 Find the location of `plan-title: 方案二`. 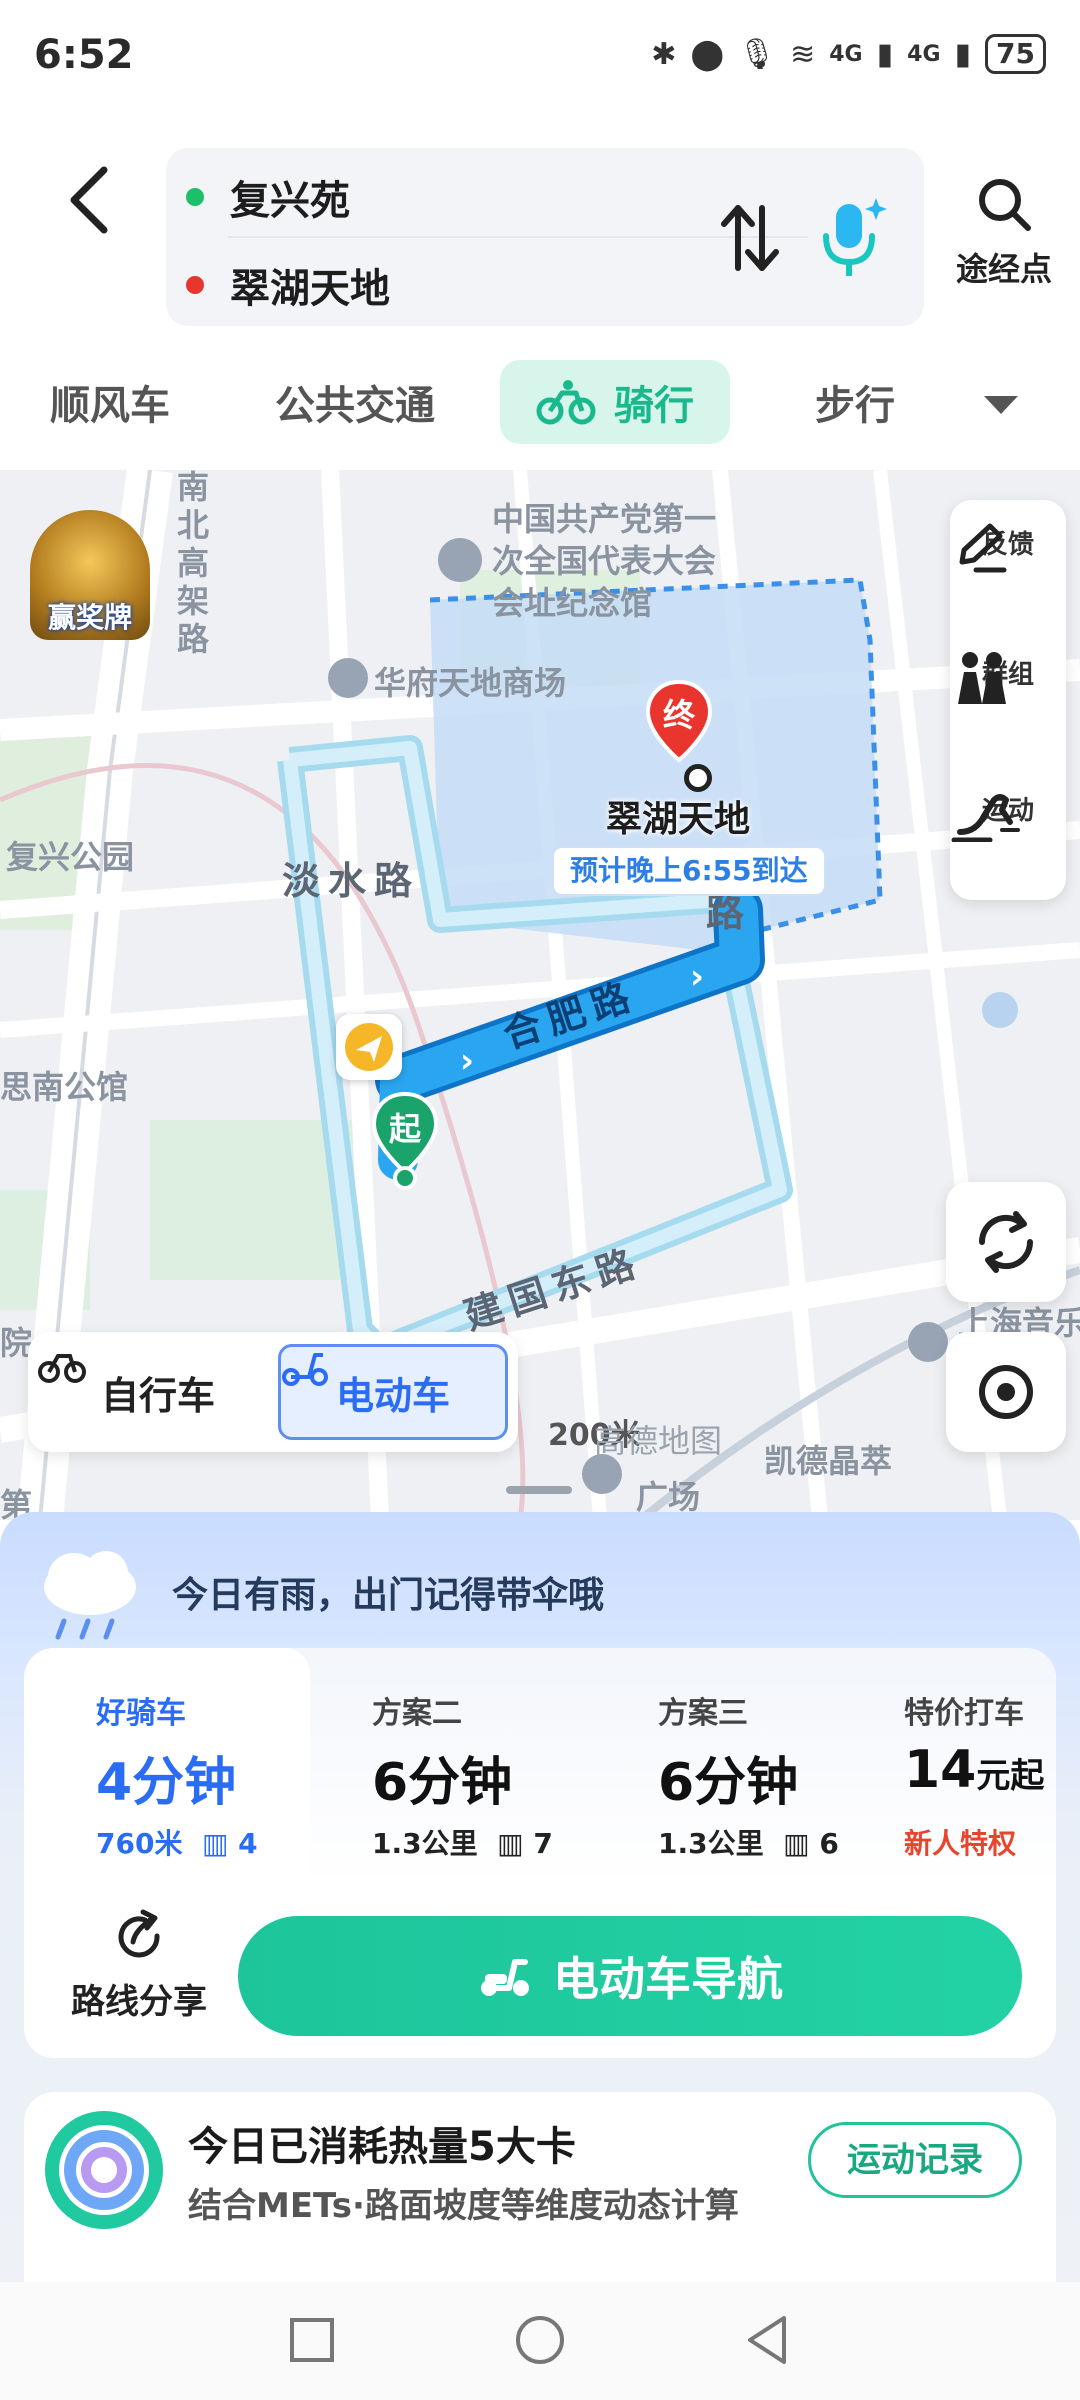

plan-title: 方案二 is located at coordinates (417, 1713).